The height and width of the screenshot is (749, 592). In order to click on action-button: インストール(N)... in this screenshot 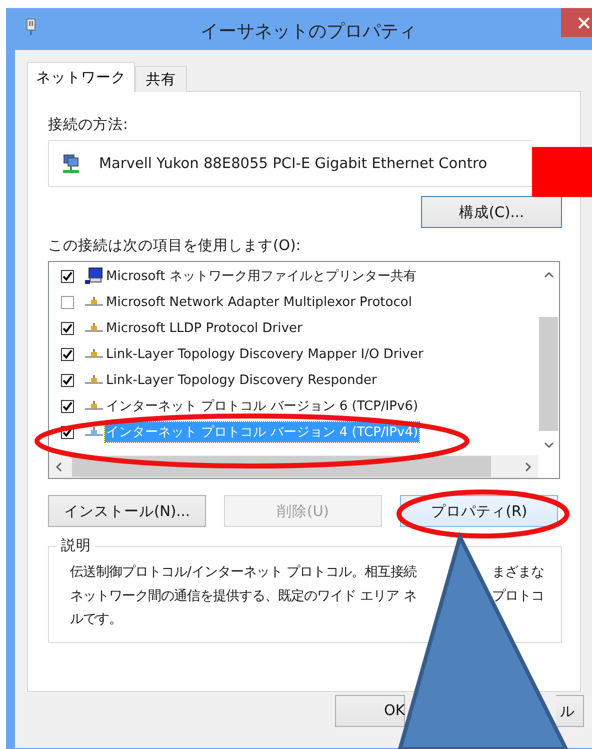, I will do `click(127, 511)`.